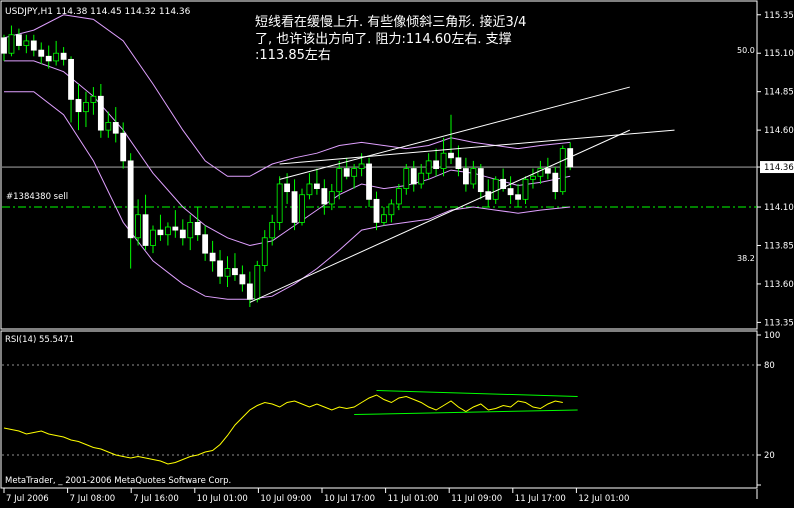  Describe the element at coordinates (390, 22) in the screenshot. I see `annotation-line-1: 短线看在缓慢上升. 有些像倾斜三角形. 接近3/4` at that location.